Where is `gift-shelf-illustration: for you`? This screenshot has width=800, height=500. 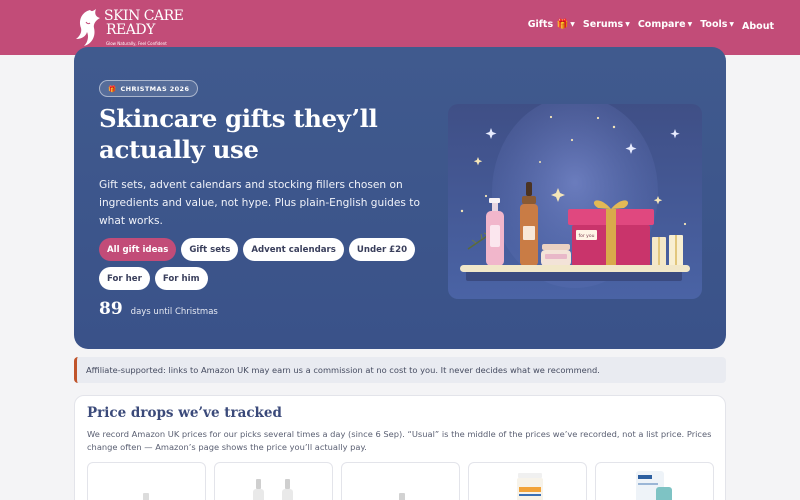 gift-shelf-illustration: for you is located at coordinates (575, 201).